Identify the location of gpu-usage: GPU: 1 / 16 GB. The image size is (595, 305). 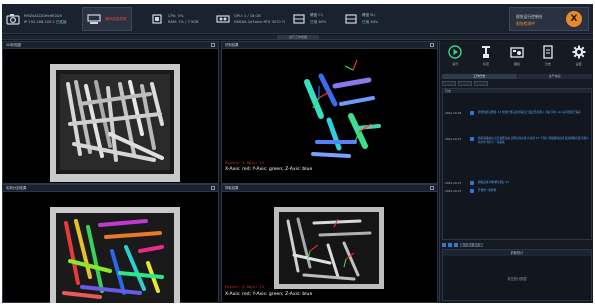
(247, 16).